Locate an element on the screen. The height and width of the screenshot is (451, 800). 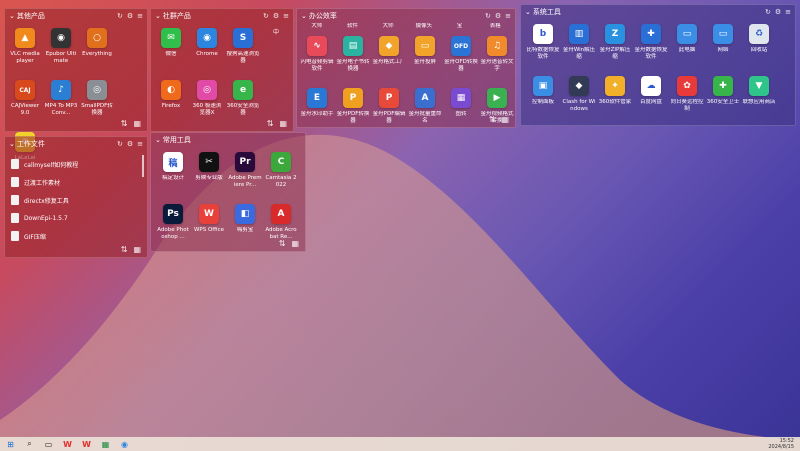
sunlogin-icon: ✿ is located at coordinates (687, 86).